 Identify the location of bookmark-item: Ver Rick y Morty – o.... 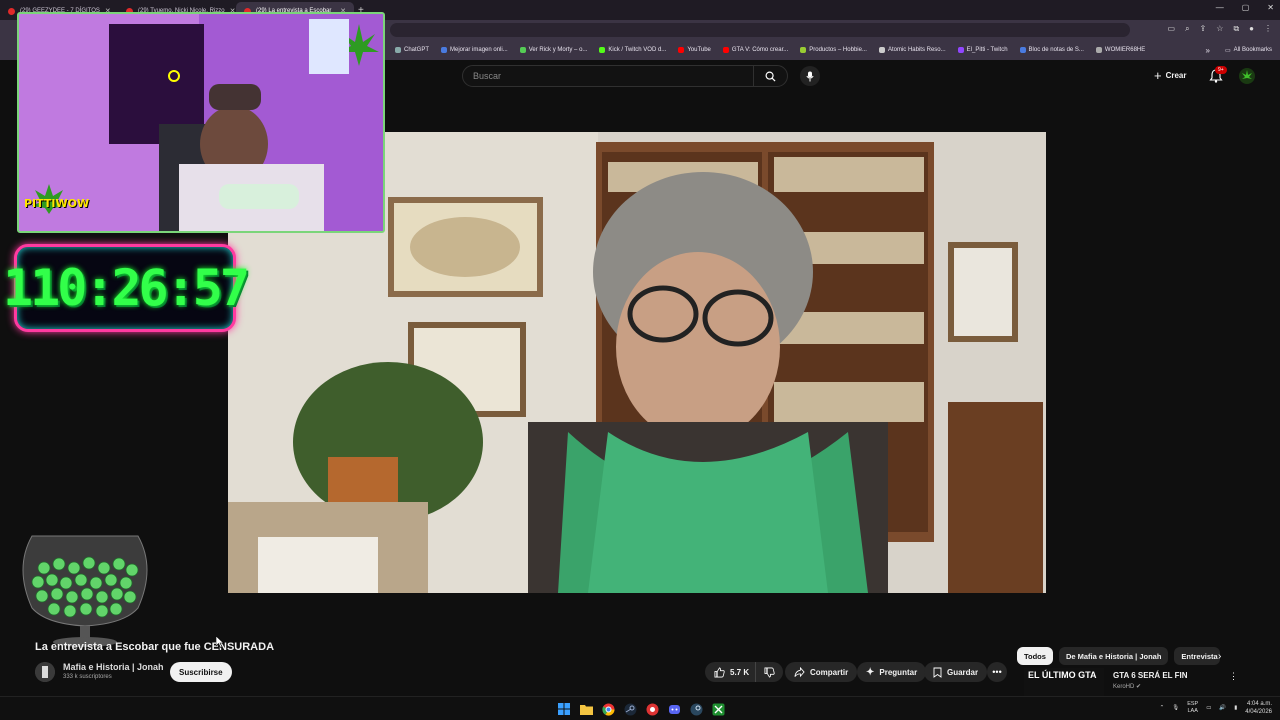
(553, 50).